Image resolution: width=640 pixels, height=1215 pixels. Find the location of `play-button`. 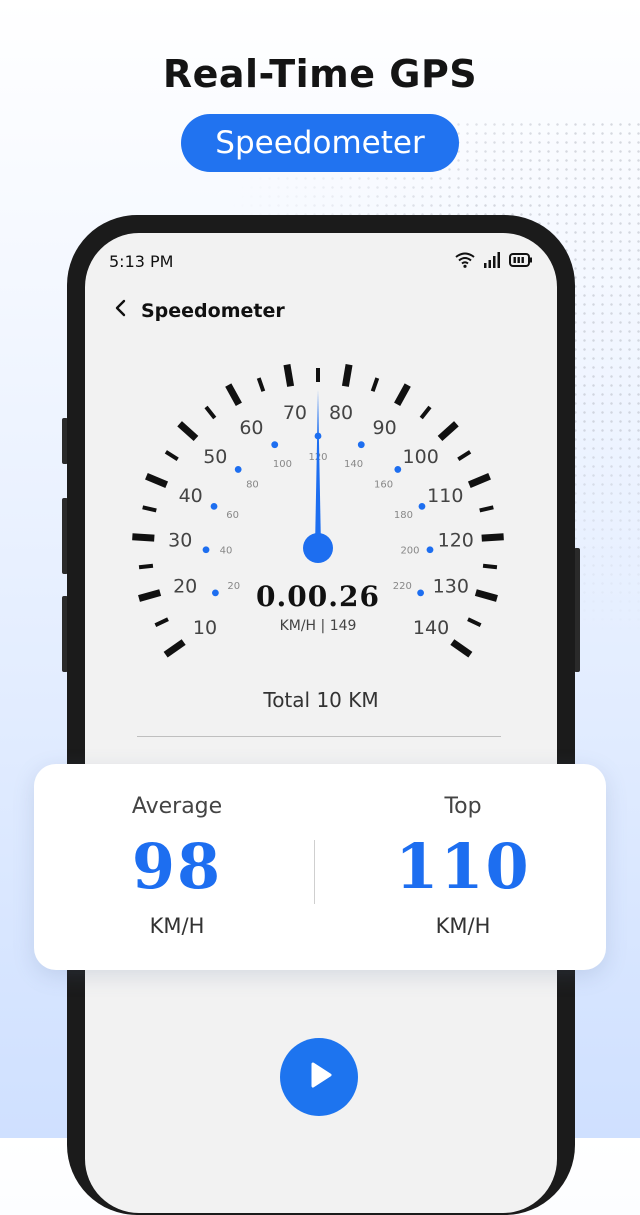

play-button is located at coordinates (319, 1077).